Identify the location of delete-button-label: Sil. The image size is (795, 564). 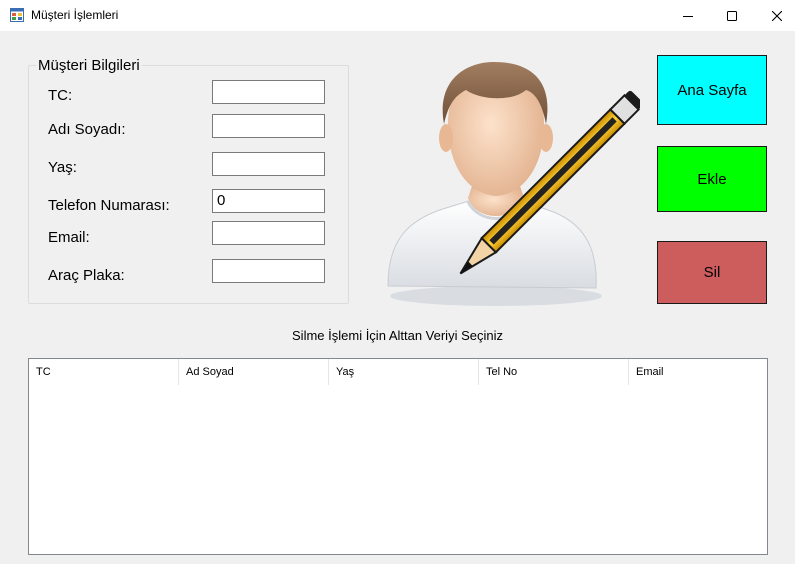
(712, 272).